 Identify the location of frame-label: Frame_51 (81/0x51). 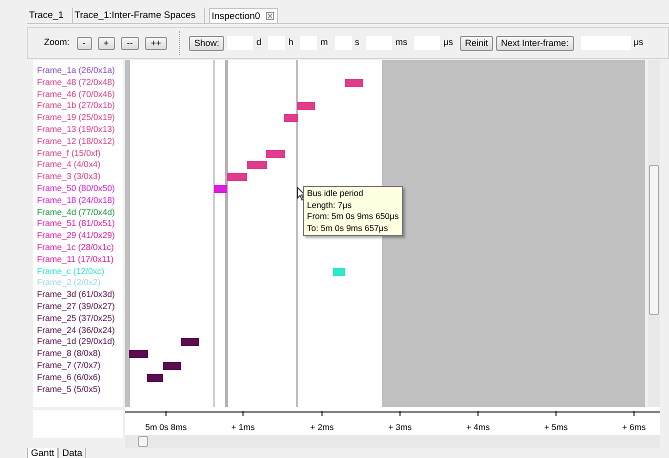
(74, 224).